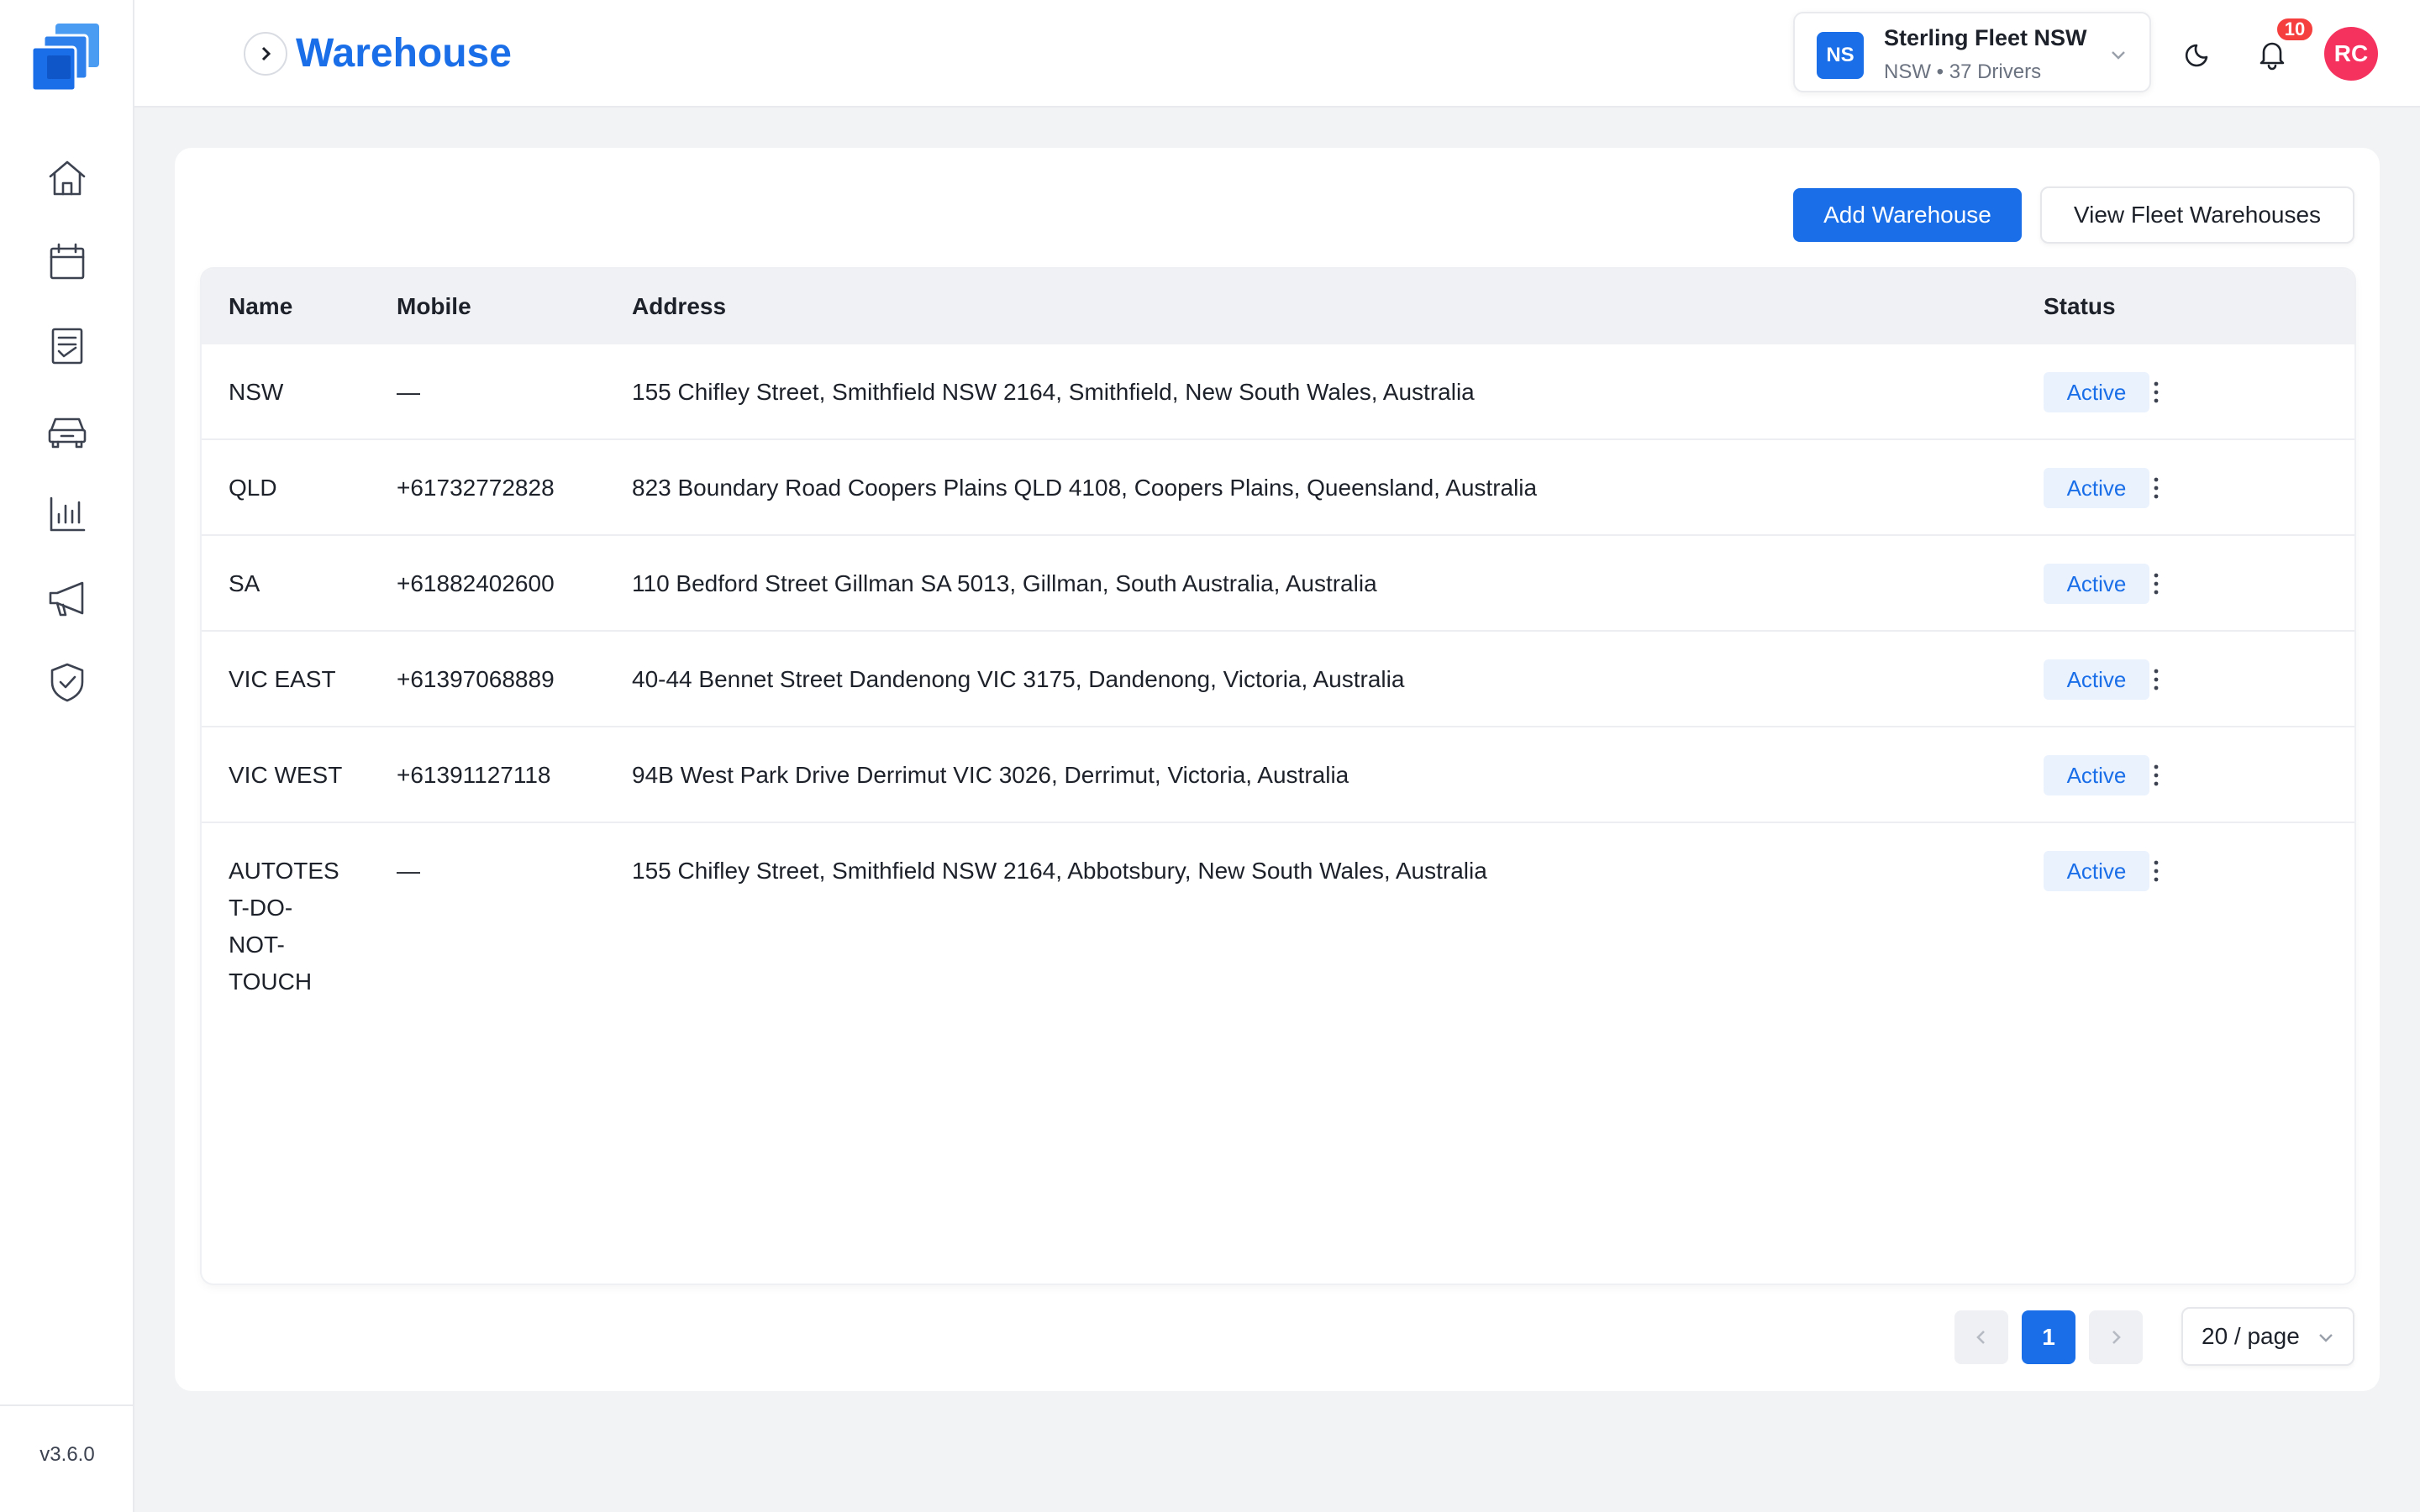 The image size is (2420, 1512). Describe the element at coordinates (2080, 306) in the screenshot. I see `column-header-status: Status` at that location.